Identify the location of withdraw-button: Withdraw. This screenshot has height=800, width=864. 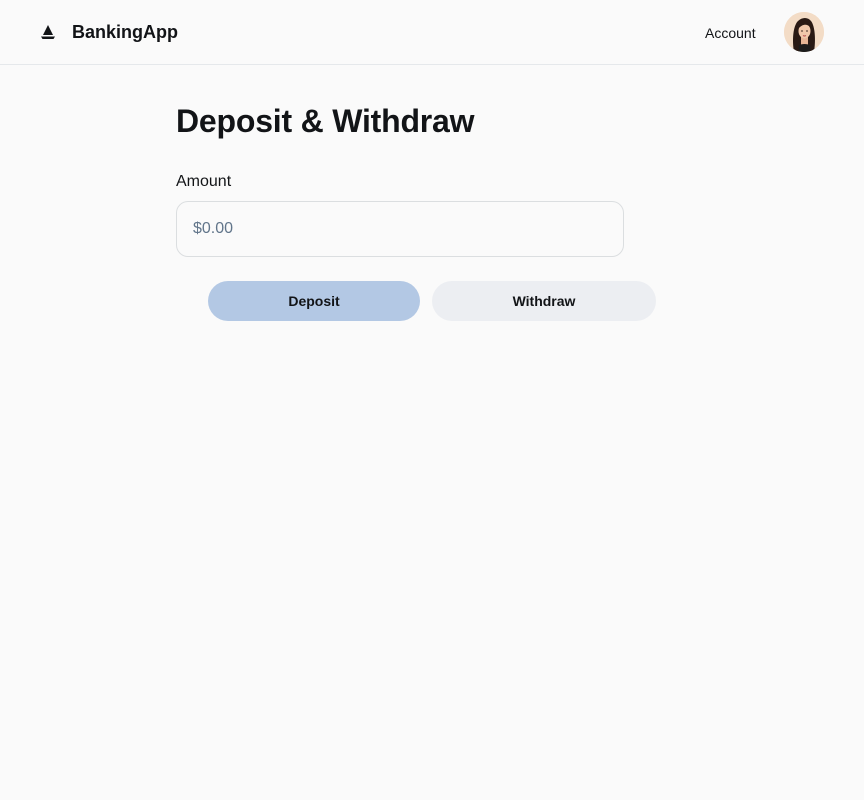
(544, 301).